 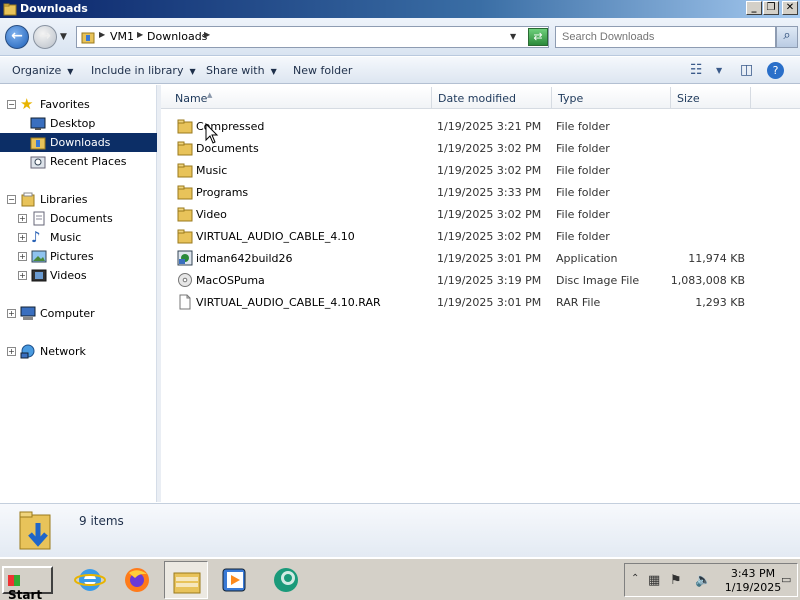 What do you see at coordinates (185, 258) in the screenshot?
I see `application-icon` at bounding box center [185, 258].